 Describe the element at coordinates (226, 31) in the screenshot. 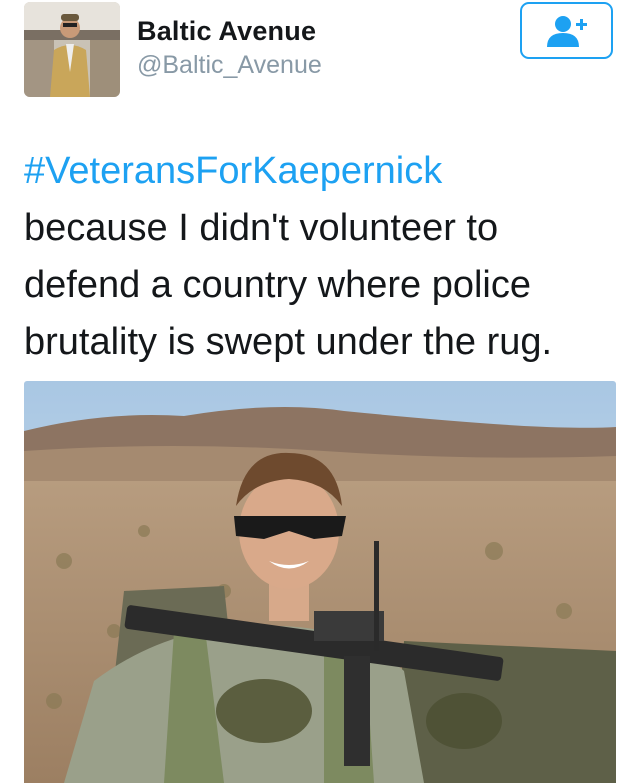

I see `display-name: Baltic Avenue` at that location.